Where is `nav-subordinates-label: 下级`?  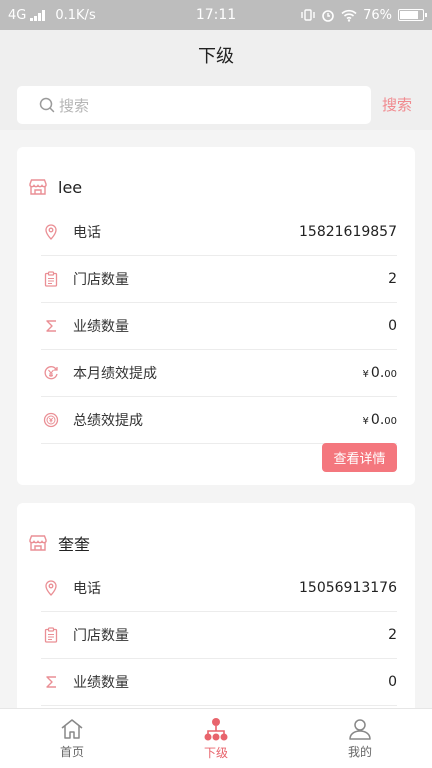 nav-subordinates-label: 下级 is located at coordinates (215, 752).